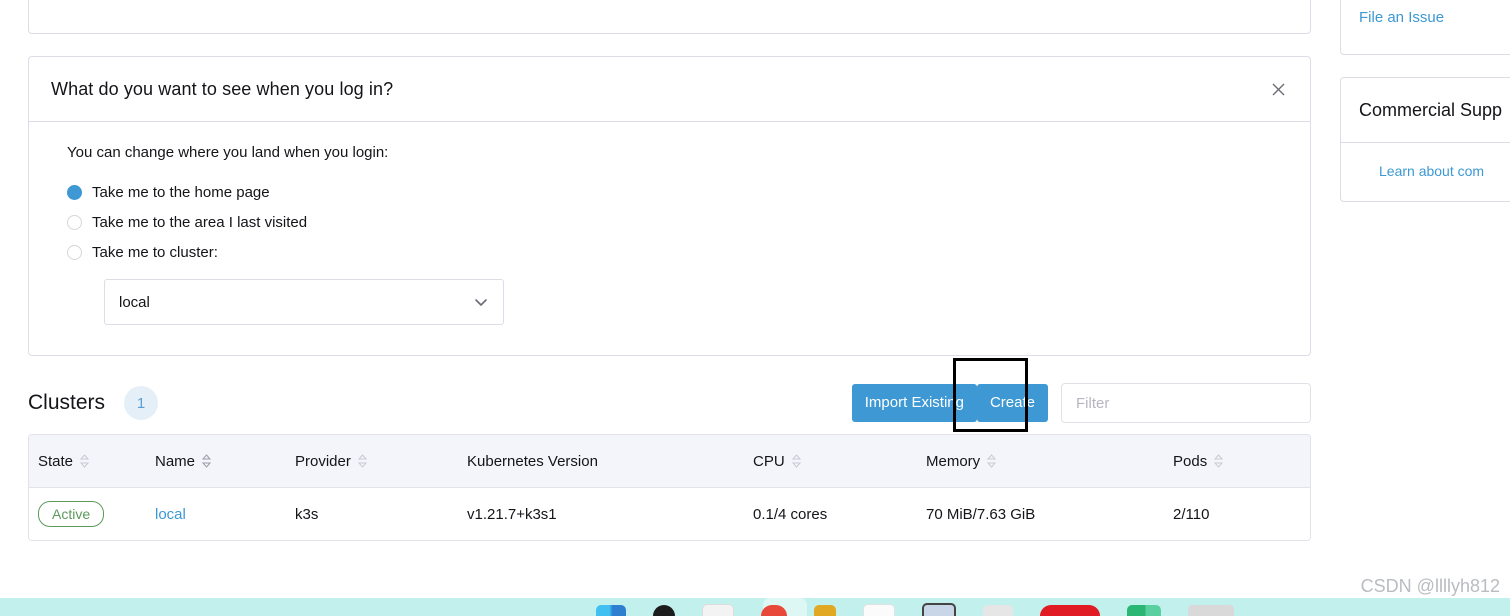 This screenshot has width=1510, height=616. Describe the element at coordinates (839, 513) in the screenshot. I see `cell-cpu: 0.1/4 cores` at that location.